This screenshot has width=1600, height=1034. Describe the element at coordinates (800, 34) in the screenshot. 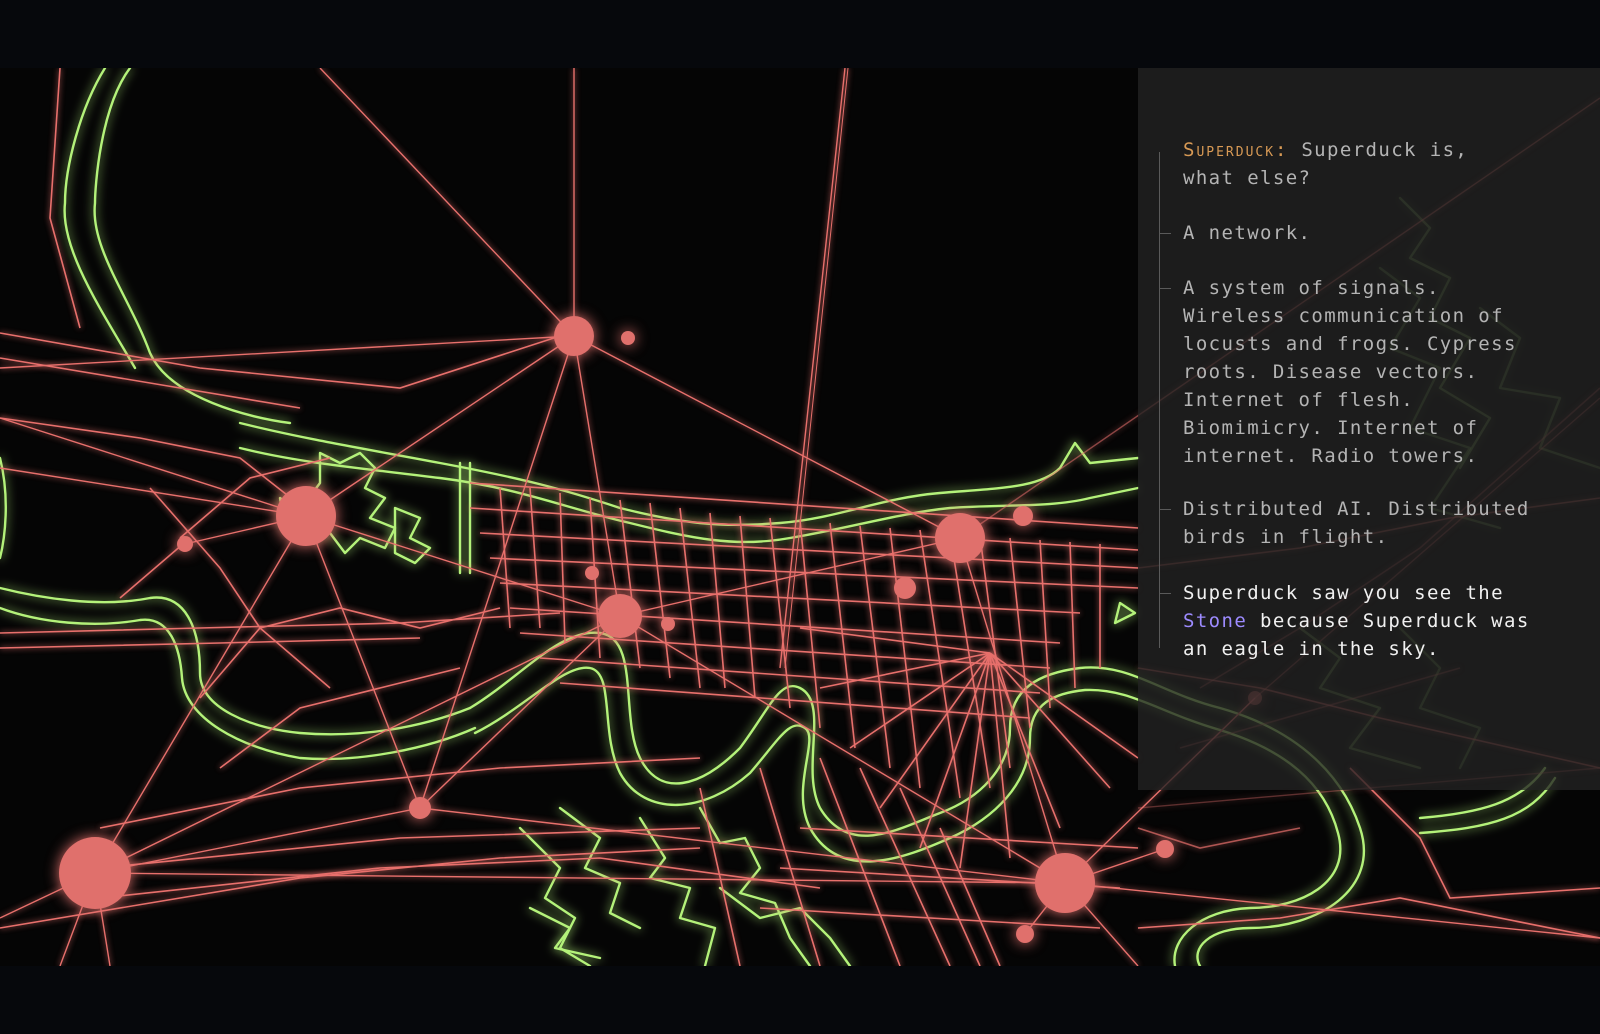

I see `letterbox-top` at that location.